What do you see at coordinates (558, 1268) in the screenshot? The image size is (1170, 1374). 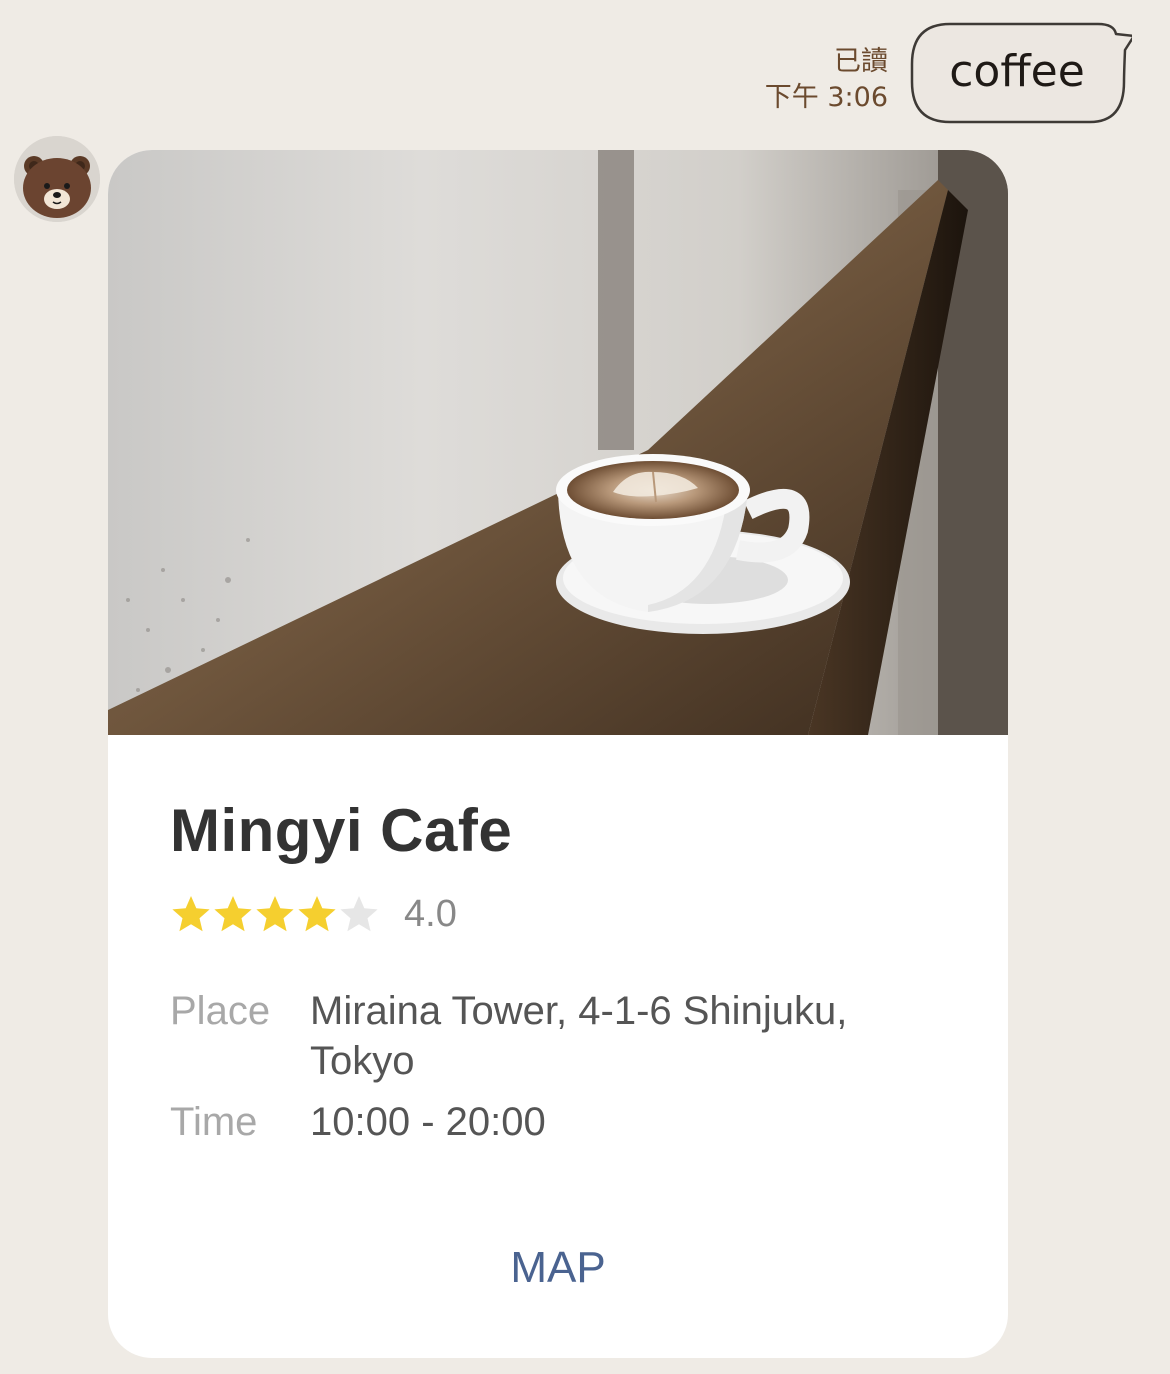 I see `map-button: MAP` at bounding box center [558, 1268].